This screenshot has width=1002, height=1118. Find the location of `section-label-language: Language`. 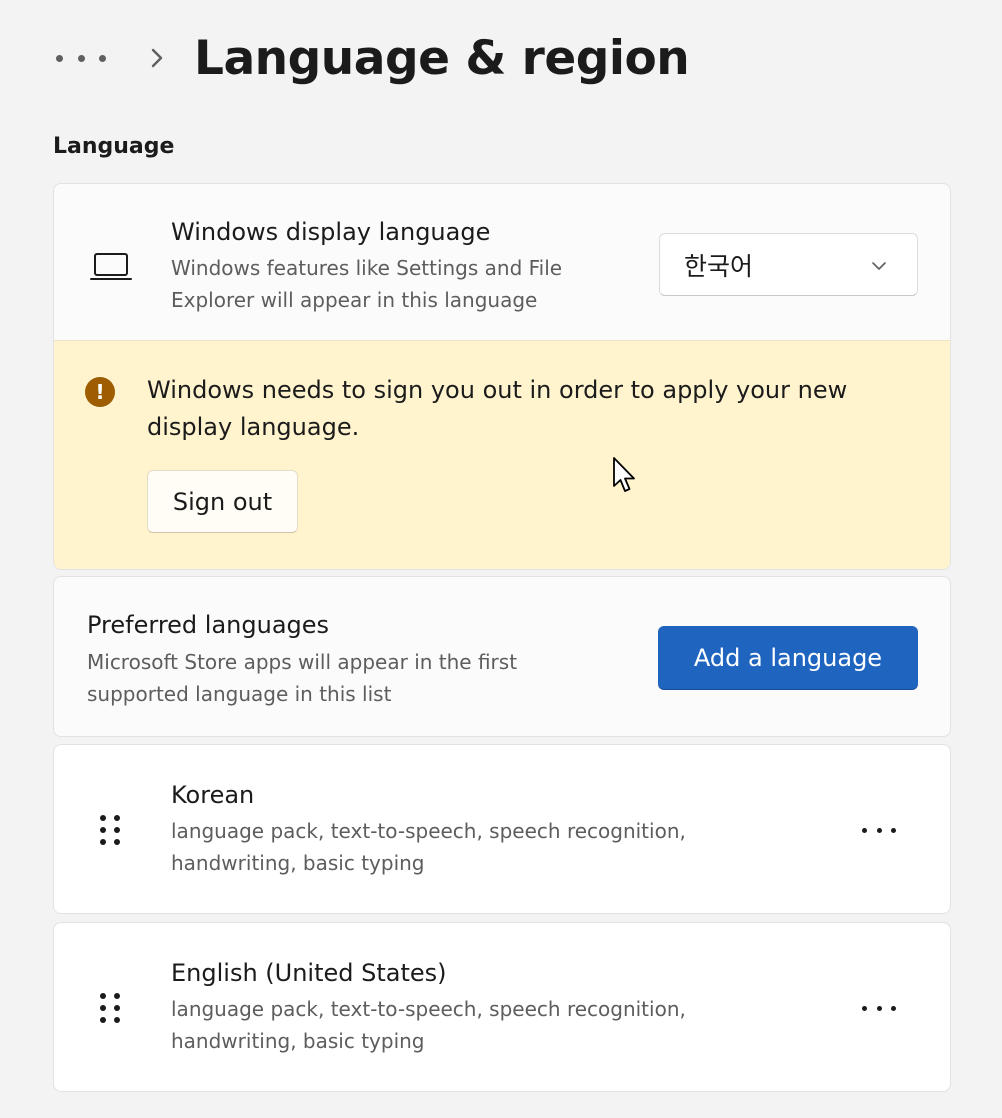

section-label-language: Language is located at coordinates (114, 146).